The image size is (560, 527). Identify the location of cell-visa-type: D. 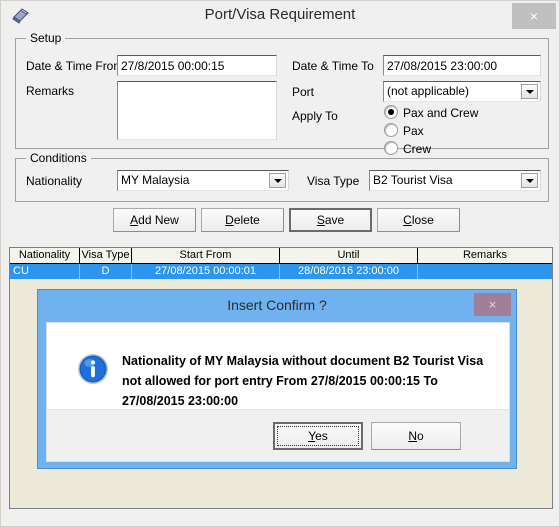
(106, 271).